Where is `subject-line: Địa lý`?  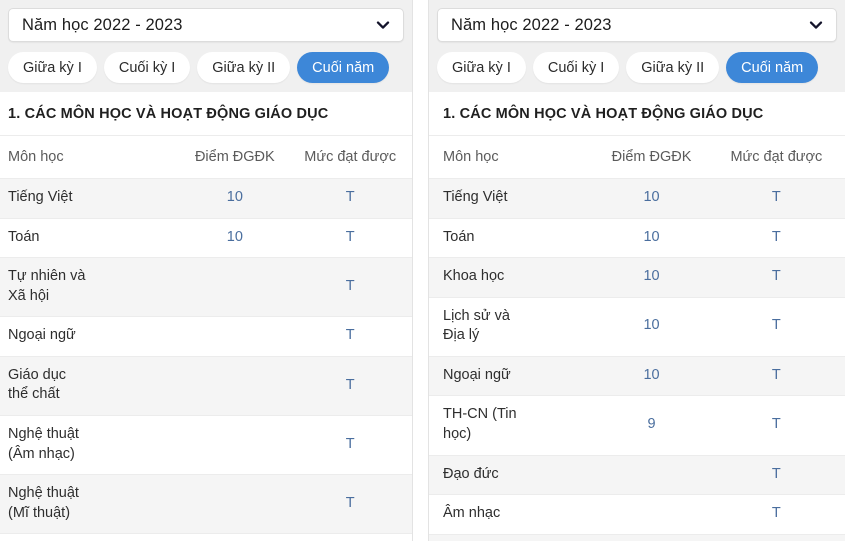
subject-line: Địa lý is located at coordinates (461, 335).